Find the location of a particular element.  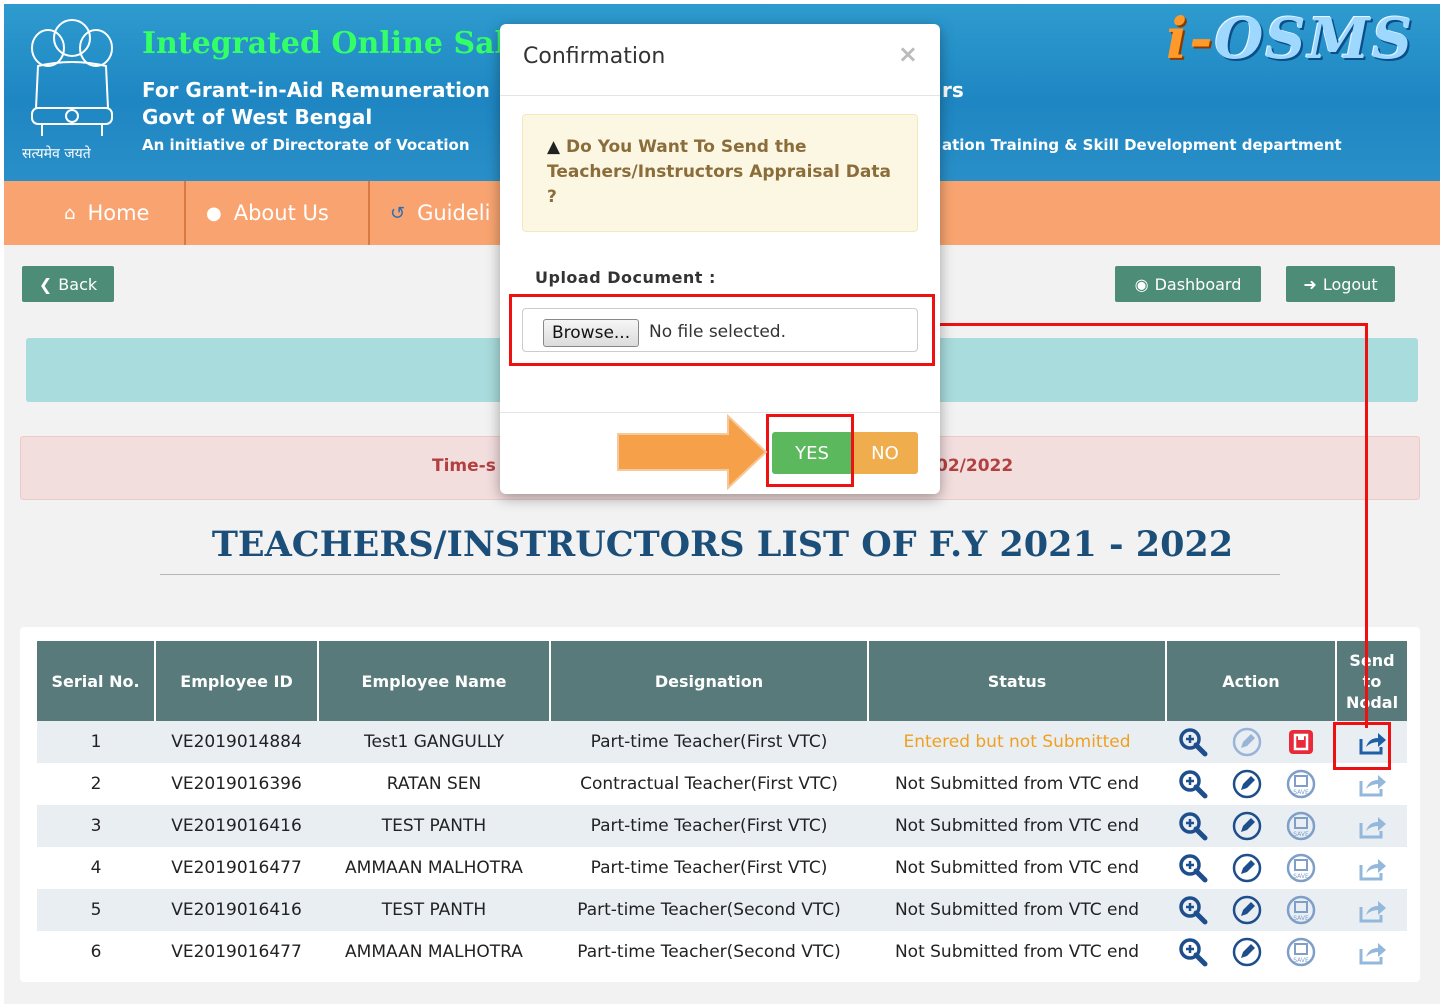

cell-employee-id: VE2019016416 is located at coordinates (236, 910).